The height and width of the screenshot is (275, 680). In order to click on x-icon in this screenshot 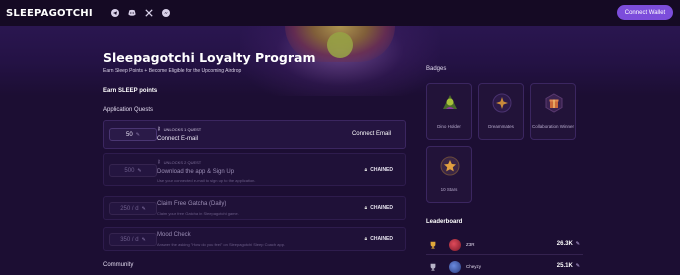, I will do `click(149, 13)`.